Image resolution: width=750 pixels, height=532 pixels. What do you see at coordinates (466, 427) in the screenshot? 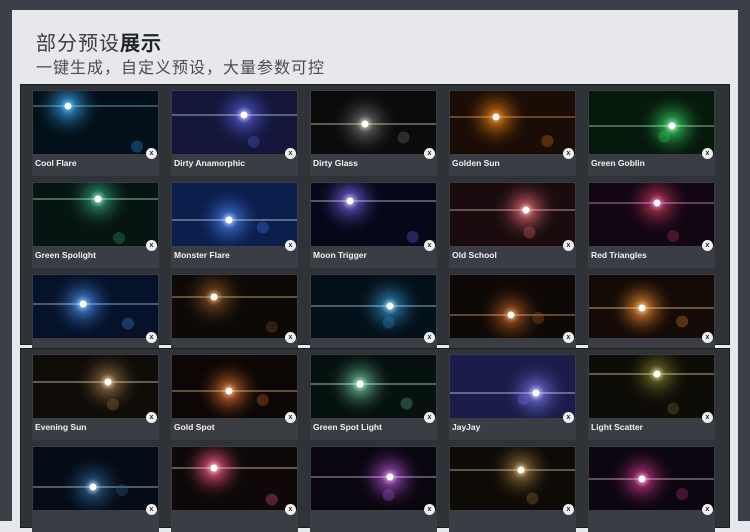
I see `preset-label: JayJay` at bounding box center [466, 427].